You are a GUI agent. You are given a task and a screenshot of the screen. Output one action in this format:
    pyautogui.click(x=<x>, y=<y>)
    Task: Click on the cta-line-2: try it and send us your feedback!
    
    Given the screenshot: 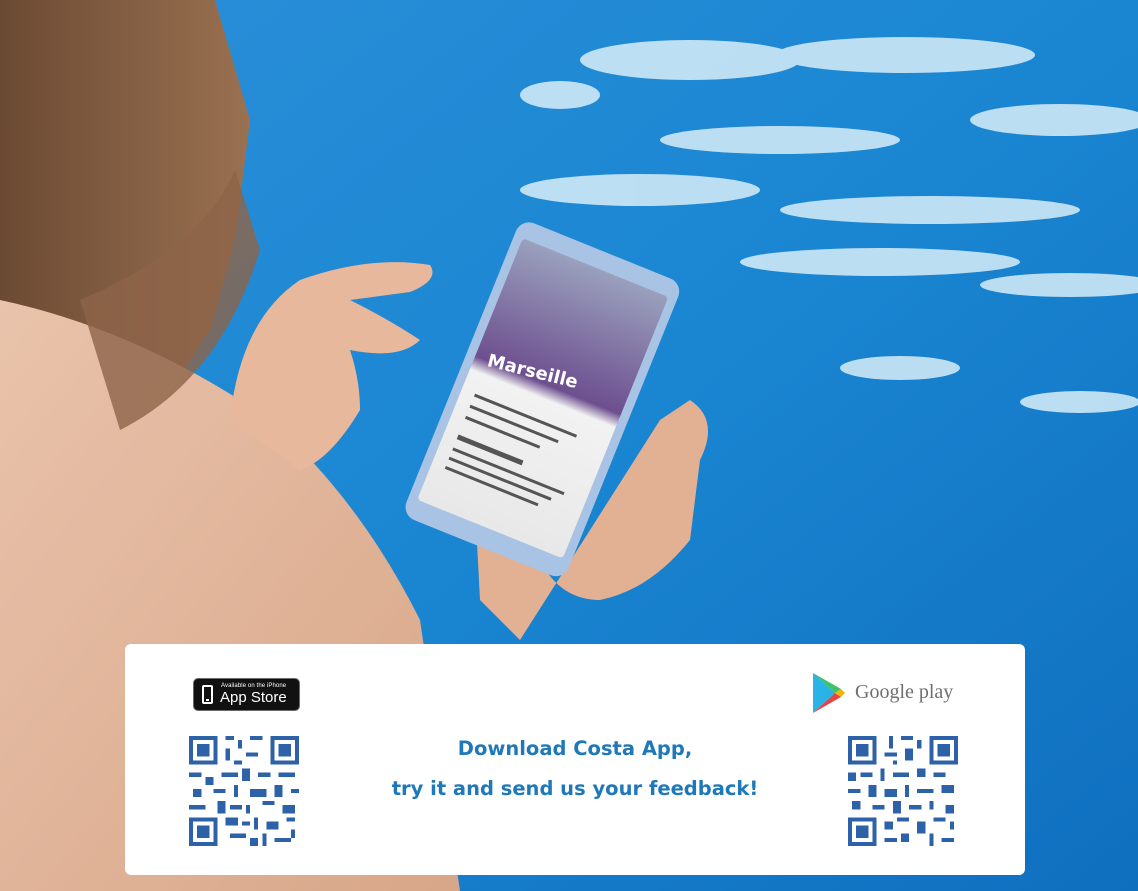 What is the action you would take?
    pyautogui.click(x=575, y=788)
    